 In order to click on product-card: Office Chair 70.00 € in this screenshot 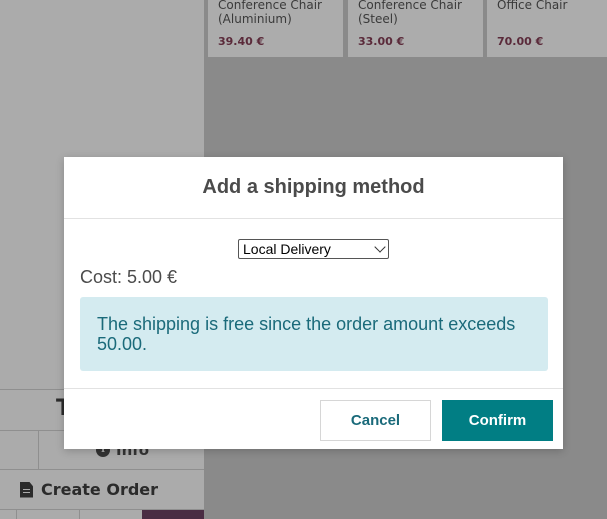, I will do `click(547, 28)`.